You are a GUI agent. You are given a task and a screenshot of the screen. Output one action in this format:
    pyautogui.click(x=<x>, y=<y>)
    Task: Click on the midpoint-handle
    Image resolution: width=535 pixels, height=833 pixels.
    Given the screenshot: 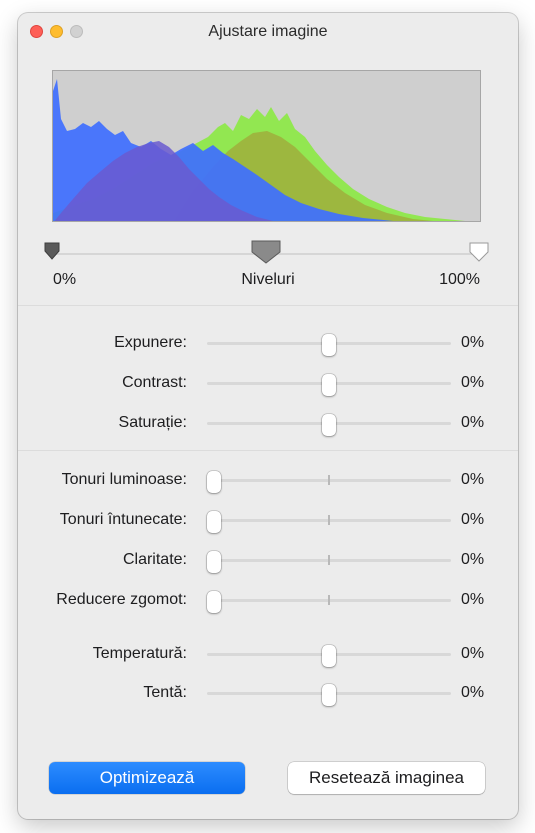 What is the action you would take?
    pyautogui.click(x=266, y=254)
    